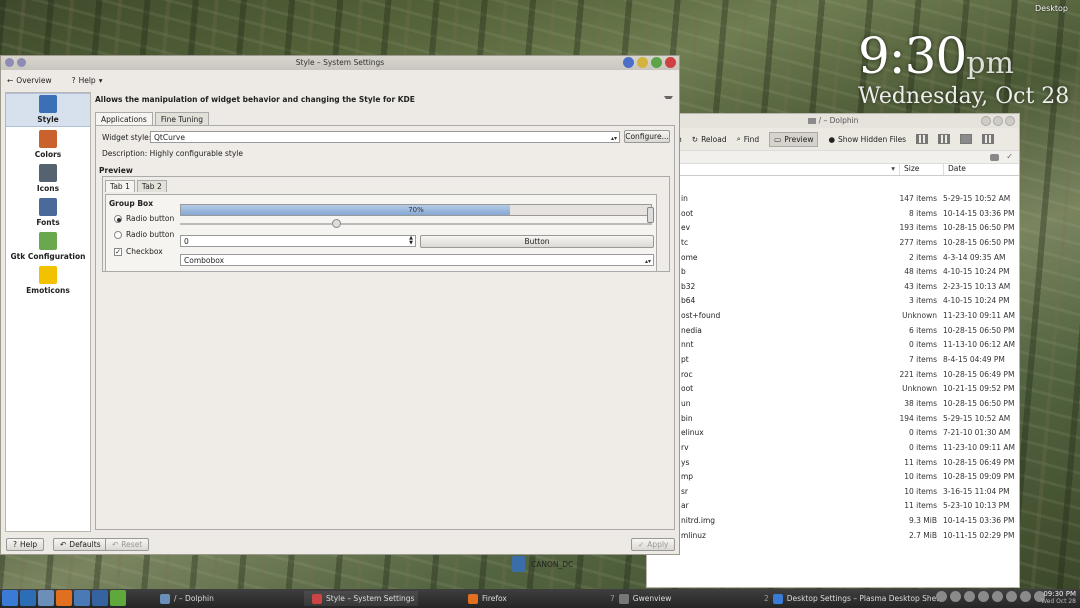 The height and width of the screenshot is (608, 1080). Describe the element at coordinates (340, 63) in the screenshot. I see `settings-titlebar: Style – System Settings` at that location.